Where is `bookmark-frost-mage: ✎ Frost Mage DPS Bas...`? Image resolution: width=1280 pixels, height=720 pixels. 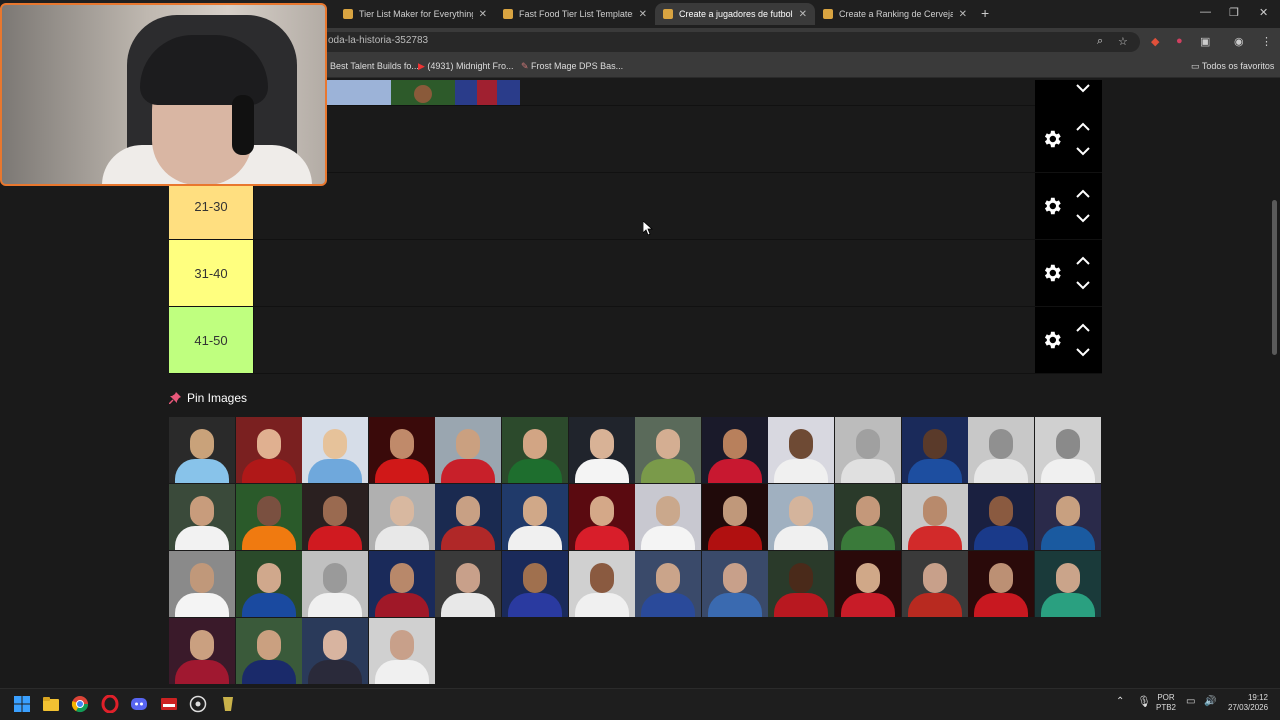 bookmark-frost-mage: ✎ Frost Mage DPS Bas... is located at coordinates (572, 66).